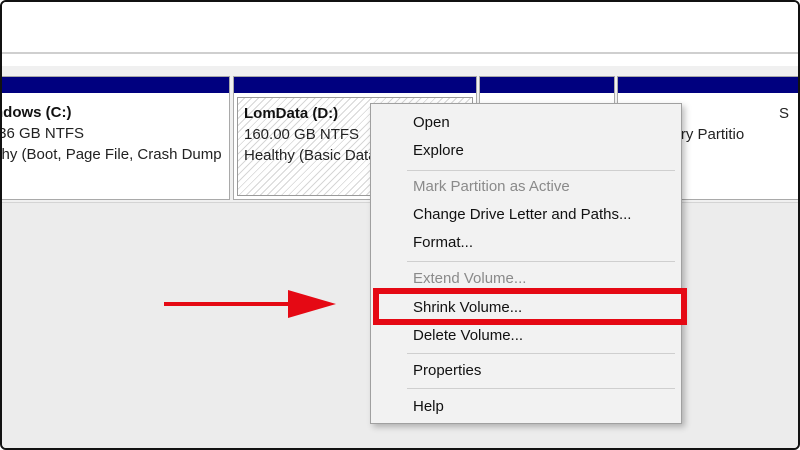 This screenshot has height=450, width=800. I want to click on partition-c-size: .36 GB NTFS, so click(43, 133).